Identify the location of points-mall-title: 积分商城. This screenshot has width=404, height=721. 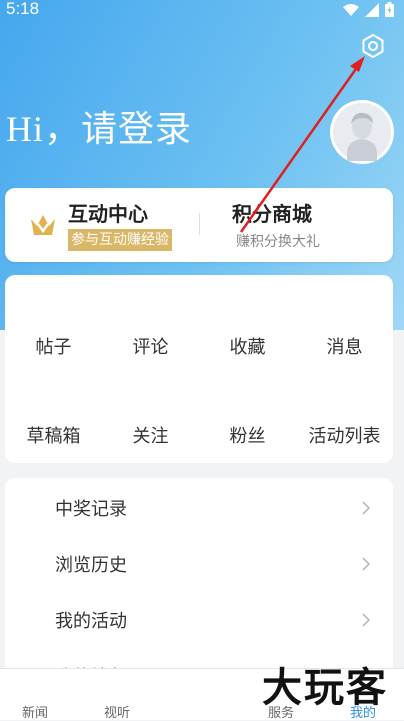
(272, 212).